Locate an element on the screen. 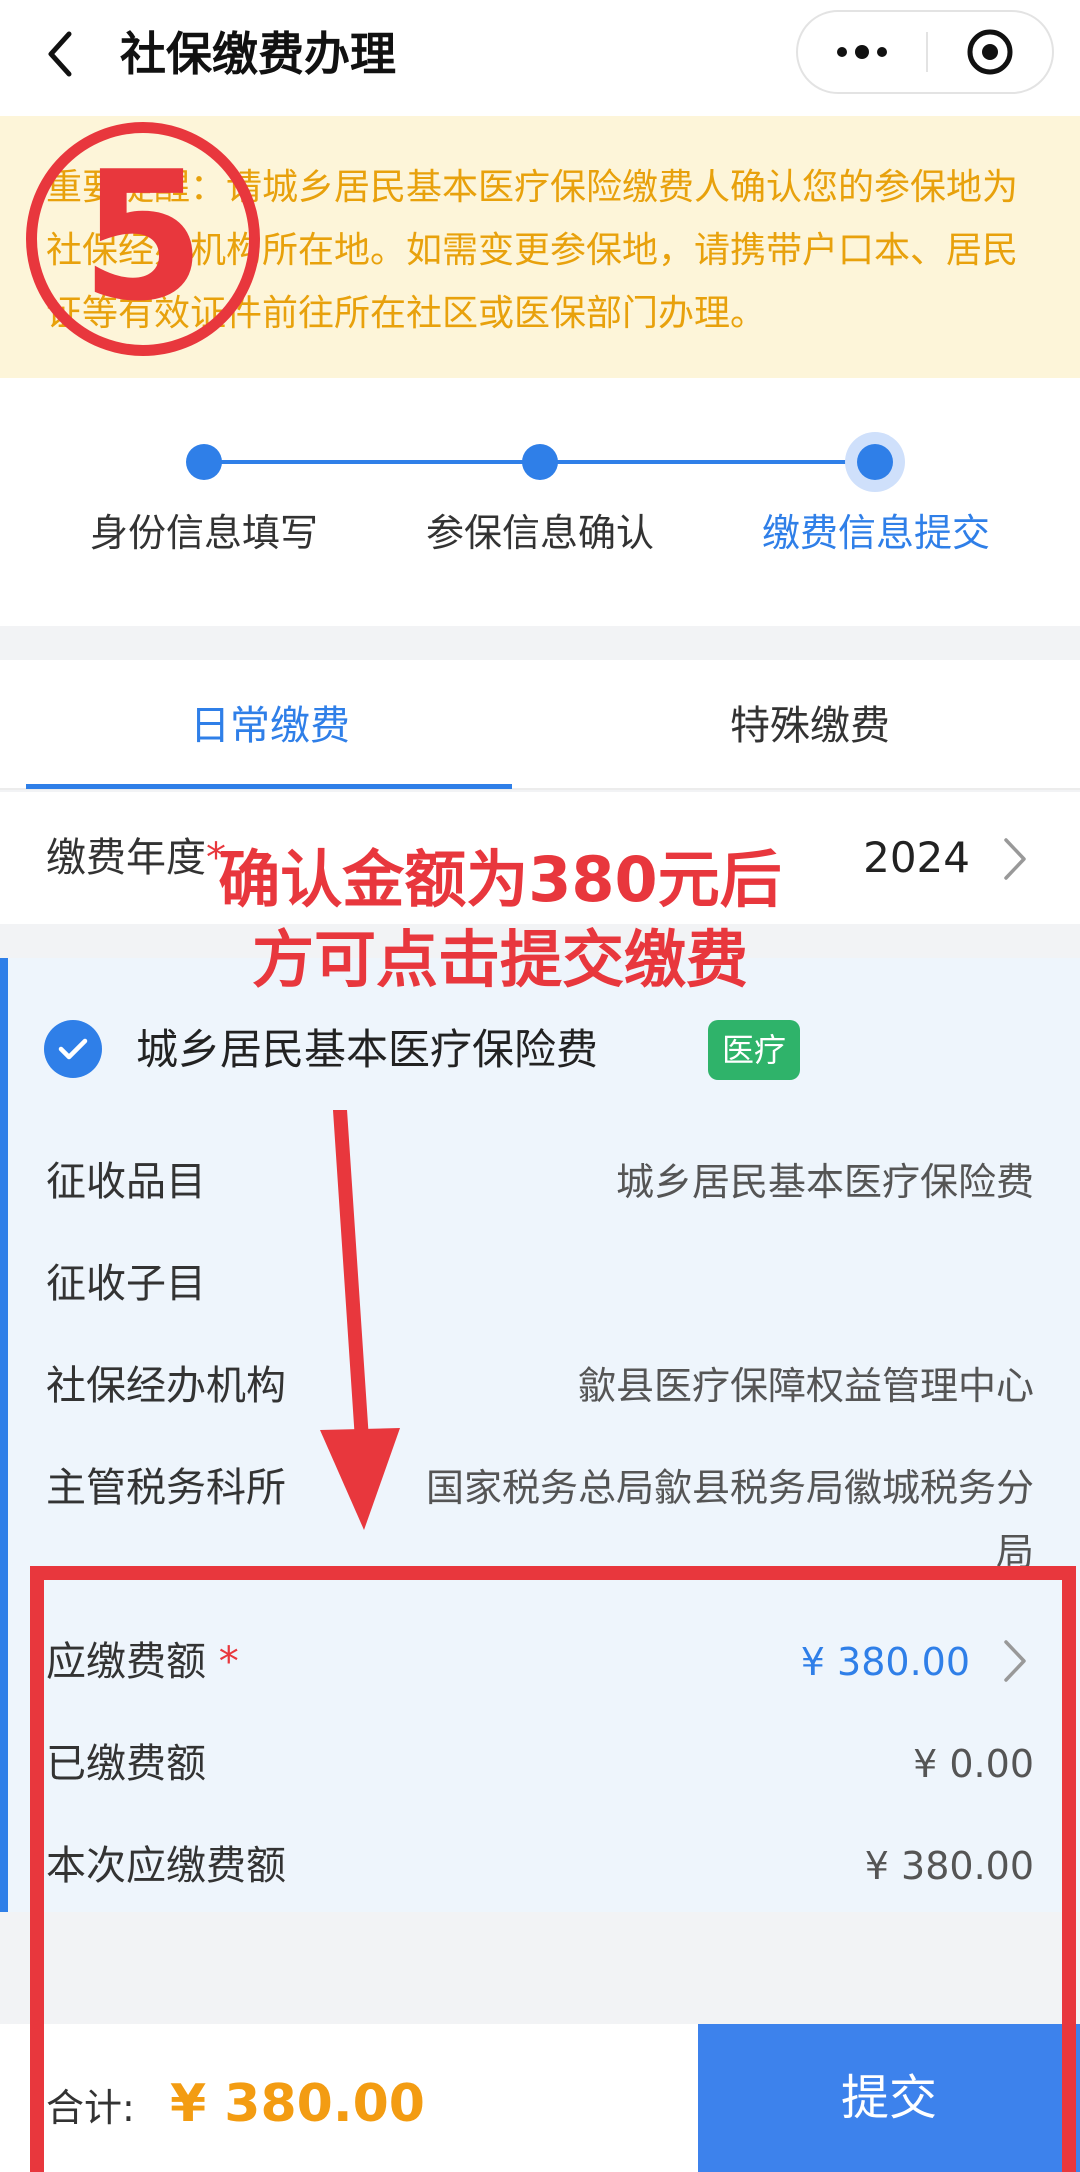  step-number-badge: 5 is located at coordinates (143, 239).